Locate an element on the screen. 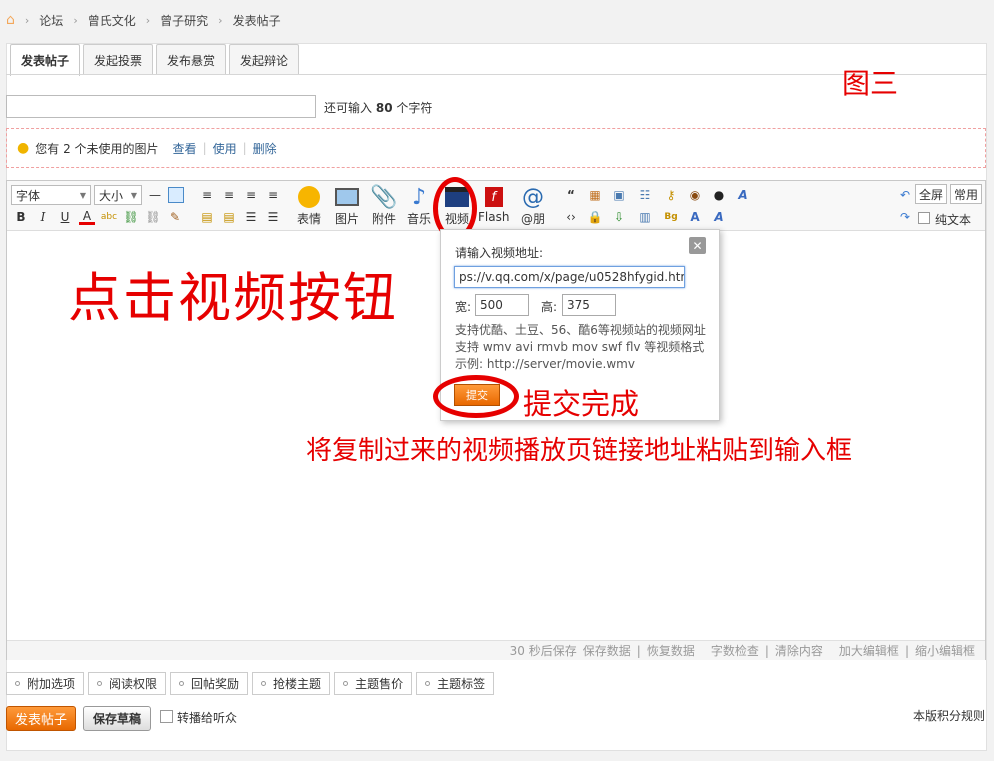 The image size is (994, 761). option-reply-reward: 回帖奖励 is located at coordinates (209, 683).